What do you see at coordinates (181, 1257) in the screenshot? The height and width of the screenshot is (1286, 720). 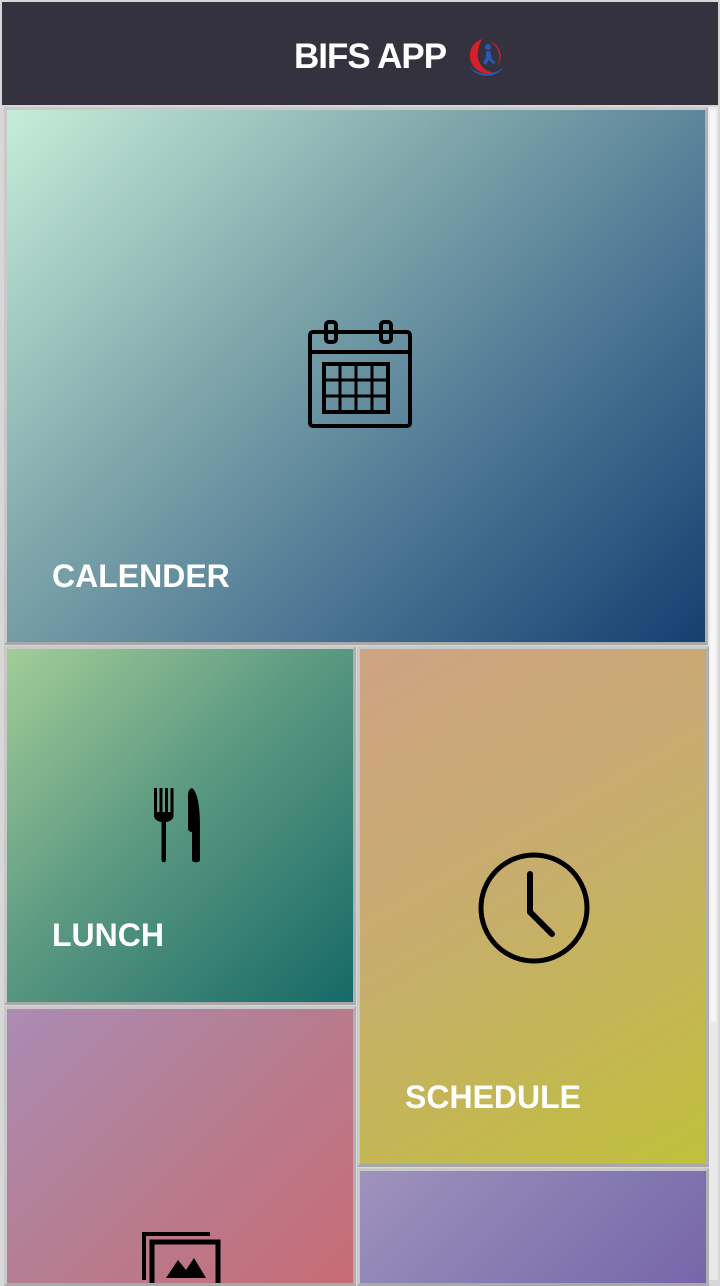 I see `gallery-icon` at bounding box center [181, 1257].